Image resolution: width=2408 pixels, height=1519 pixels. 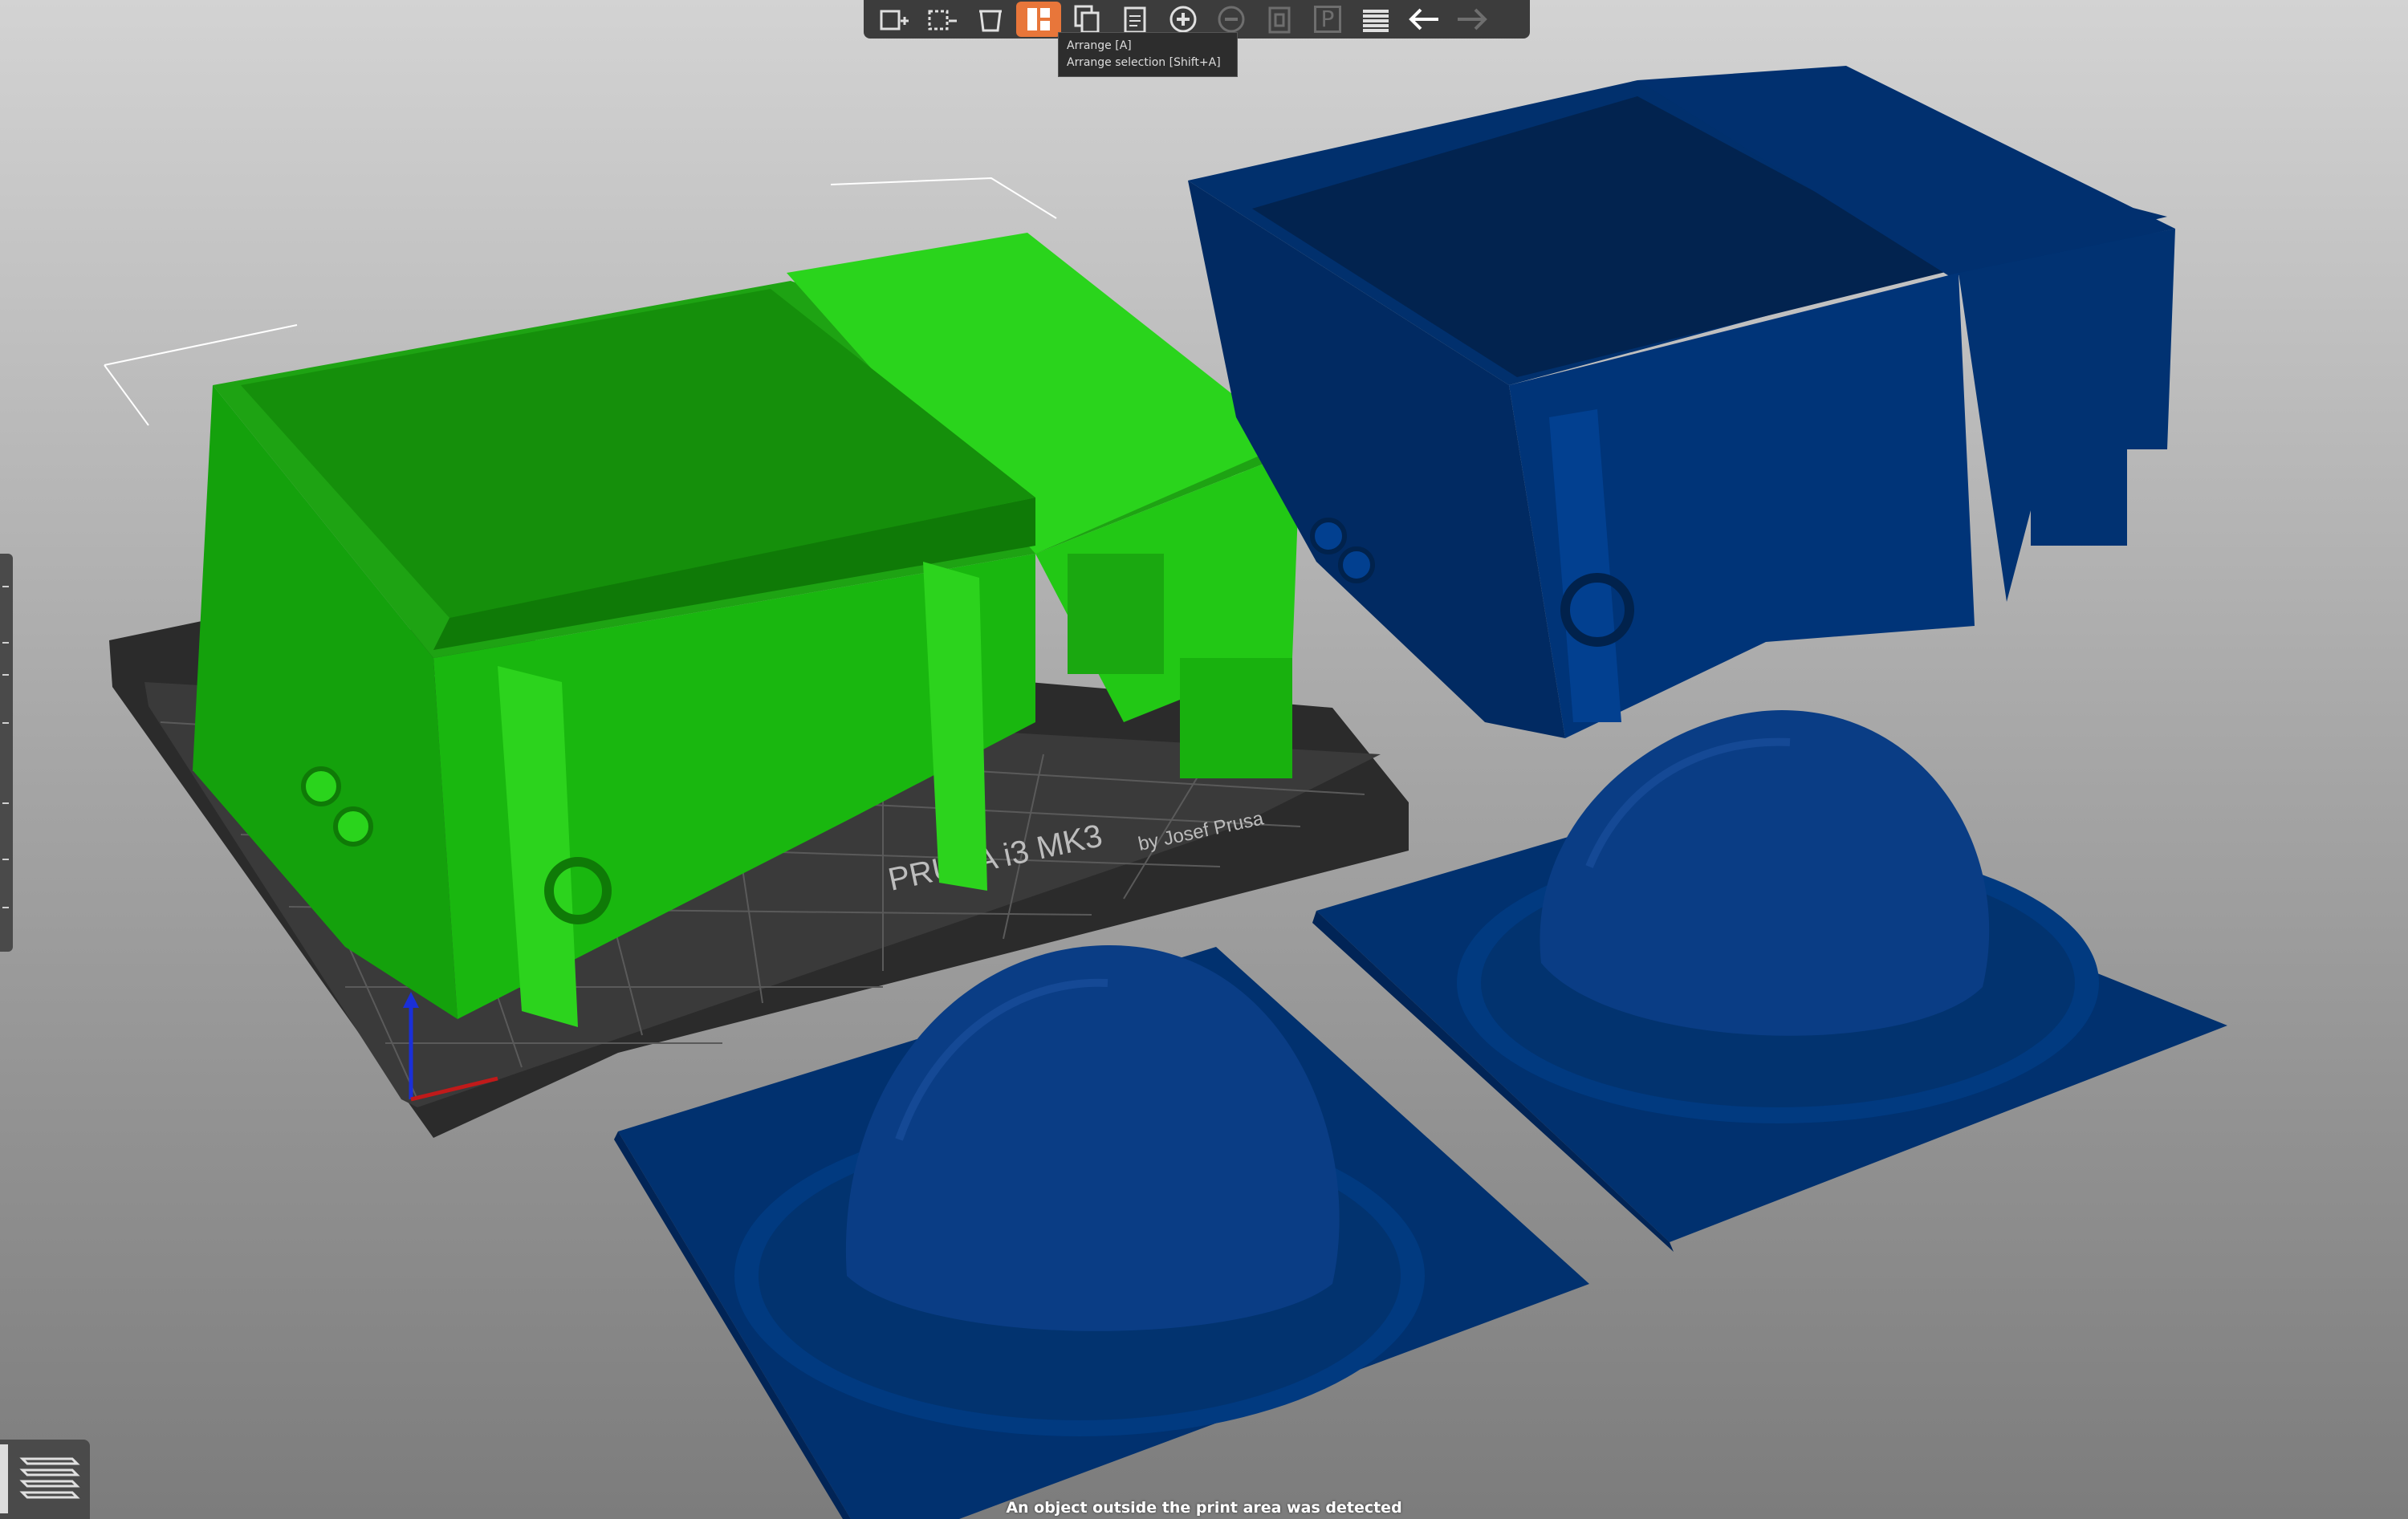 I want to click on layer-view-button, so click(x=45, y=1479).